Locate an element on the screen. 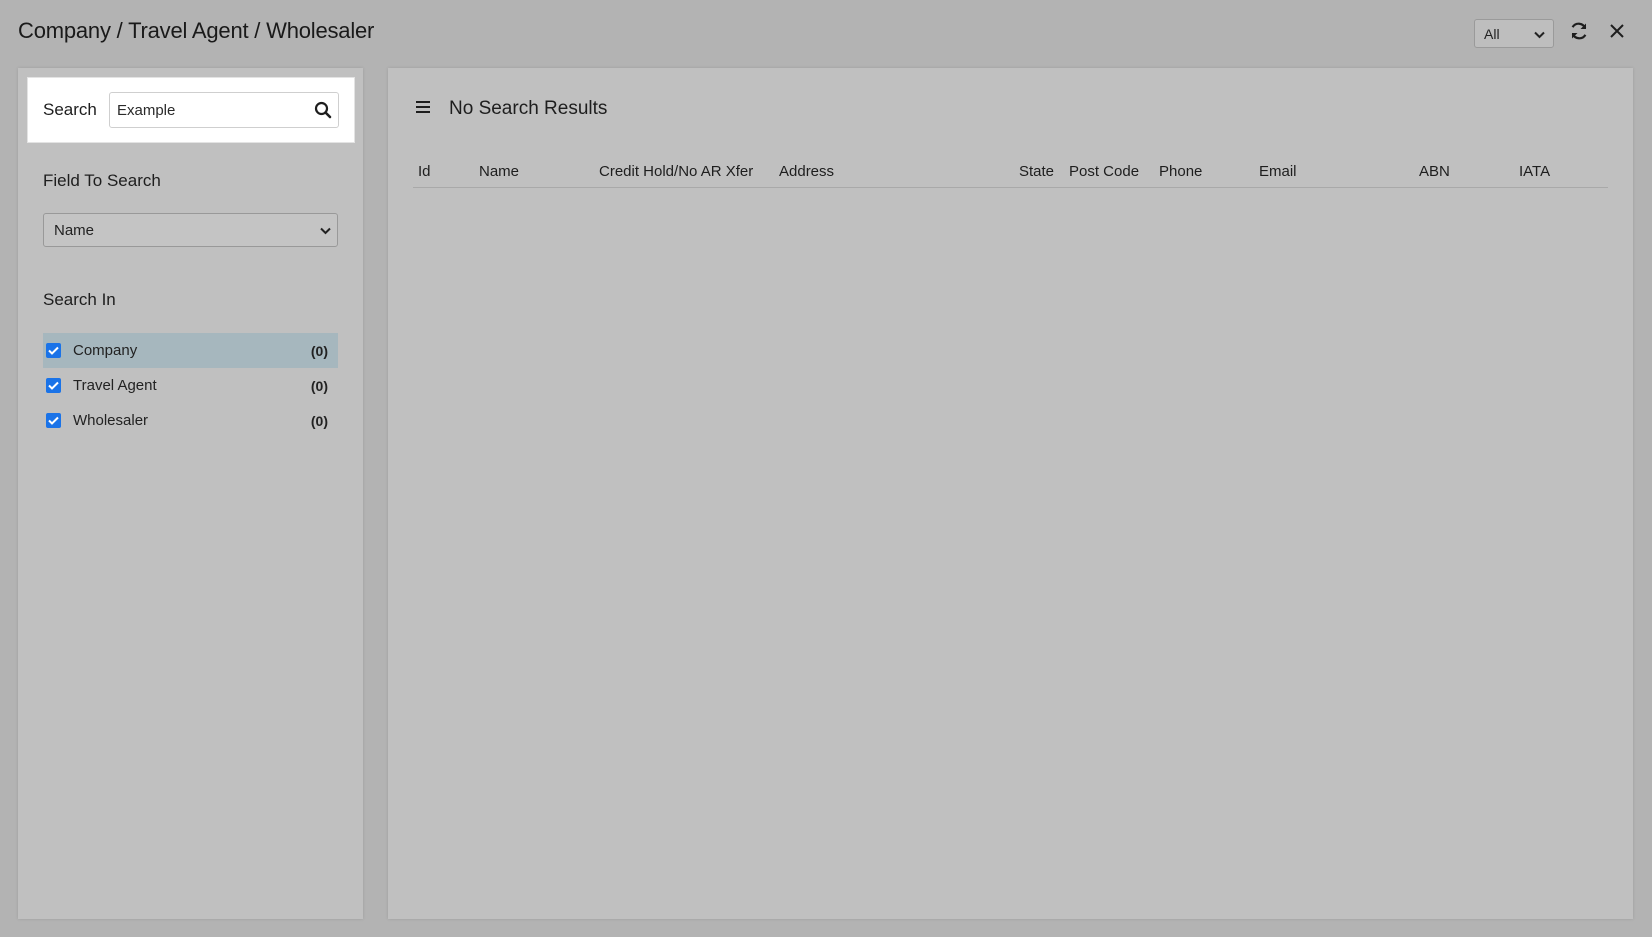 This screenshot has height=937, width=1652. window-controls: All is located at coordinates (1552, 33).